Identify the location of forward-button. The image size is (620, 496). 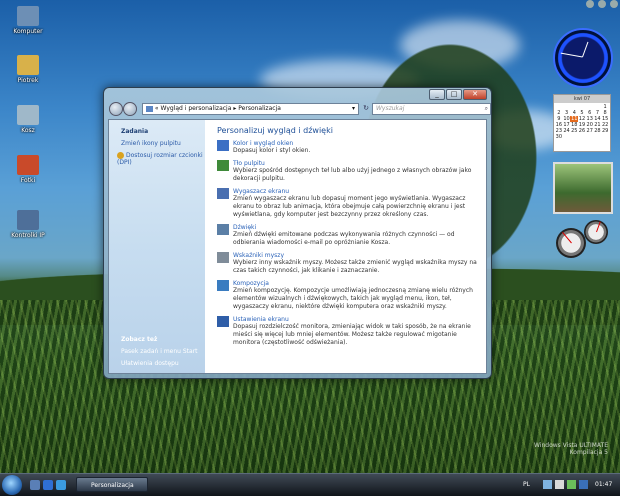
(130, 109).